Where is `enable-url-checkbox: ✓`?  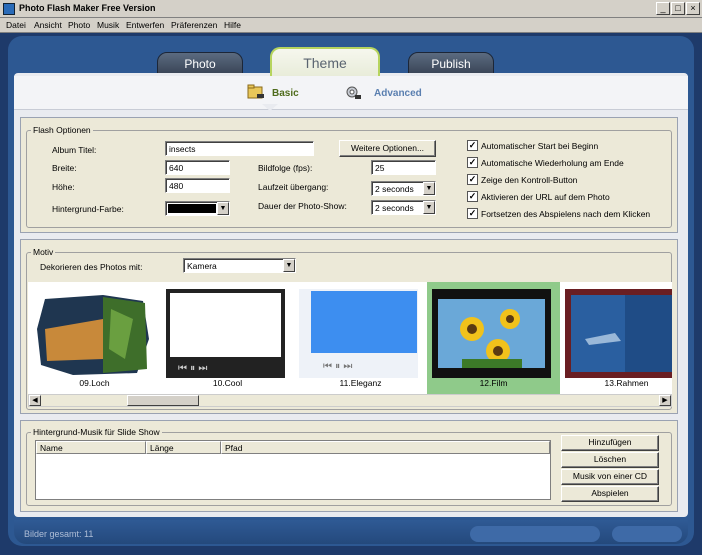
enable-url-checkbox: ✓ is located at coordinates (472, 196).